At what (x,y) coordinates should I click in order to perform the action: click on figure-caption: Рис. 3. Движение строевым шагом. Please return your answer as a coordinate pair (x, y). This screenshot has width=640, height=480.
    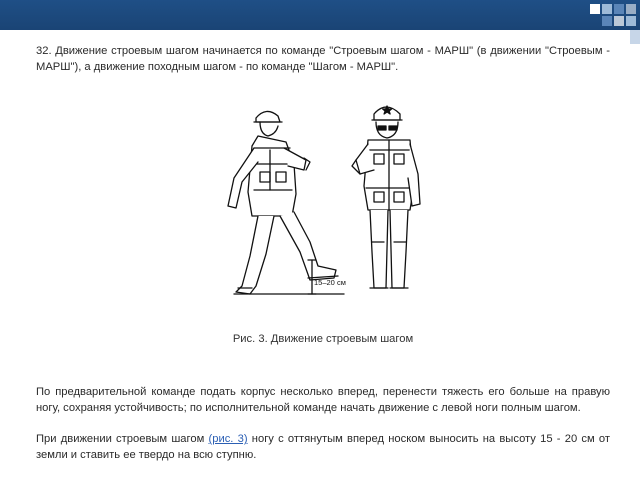
    Looking at the image, I should click on (323, 339).